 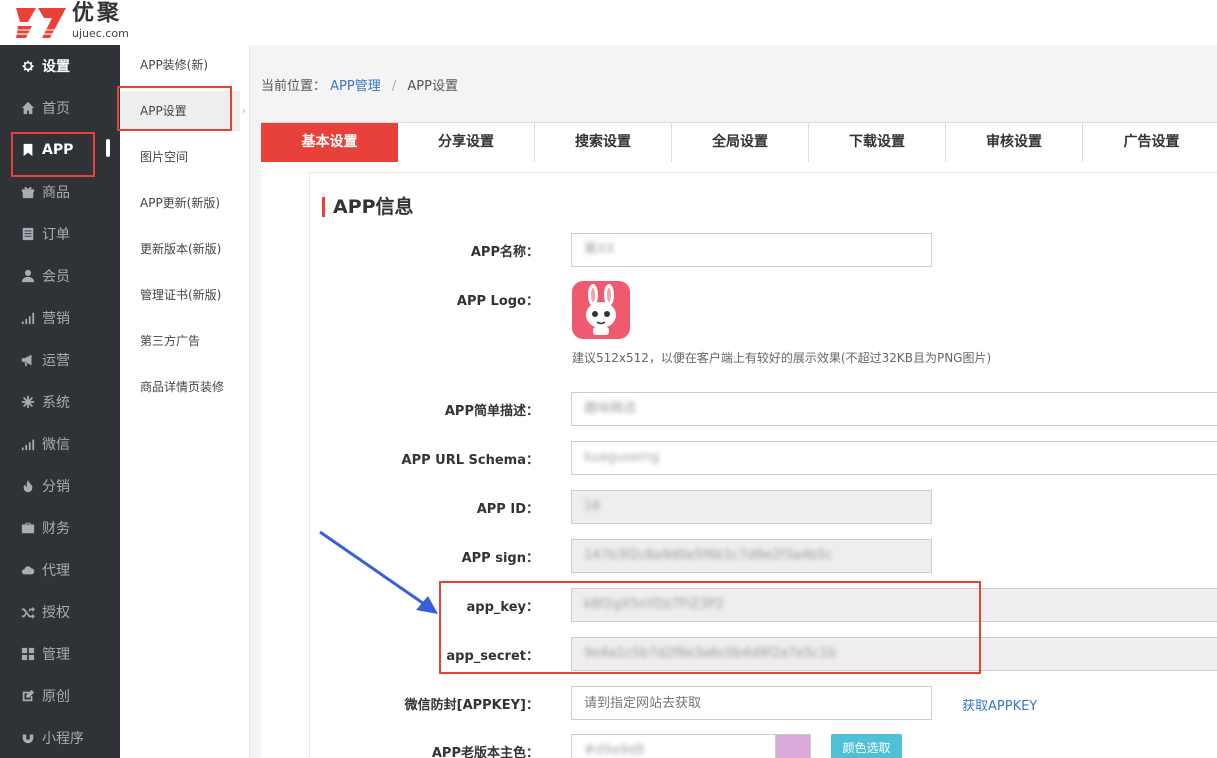 I want to click on home-icon, so click(x=28, y=108).